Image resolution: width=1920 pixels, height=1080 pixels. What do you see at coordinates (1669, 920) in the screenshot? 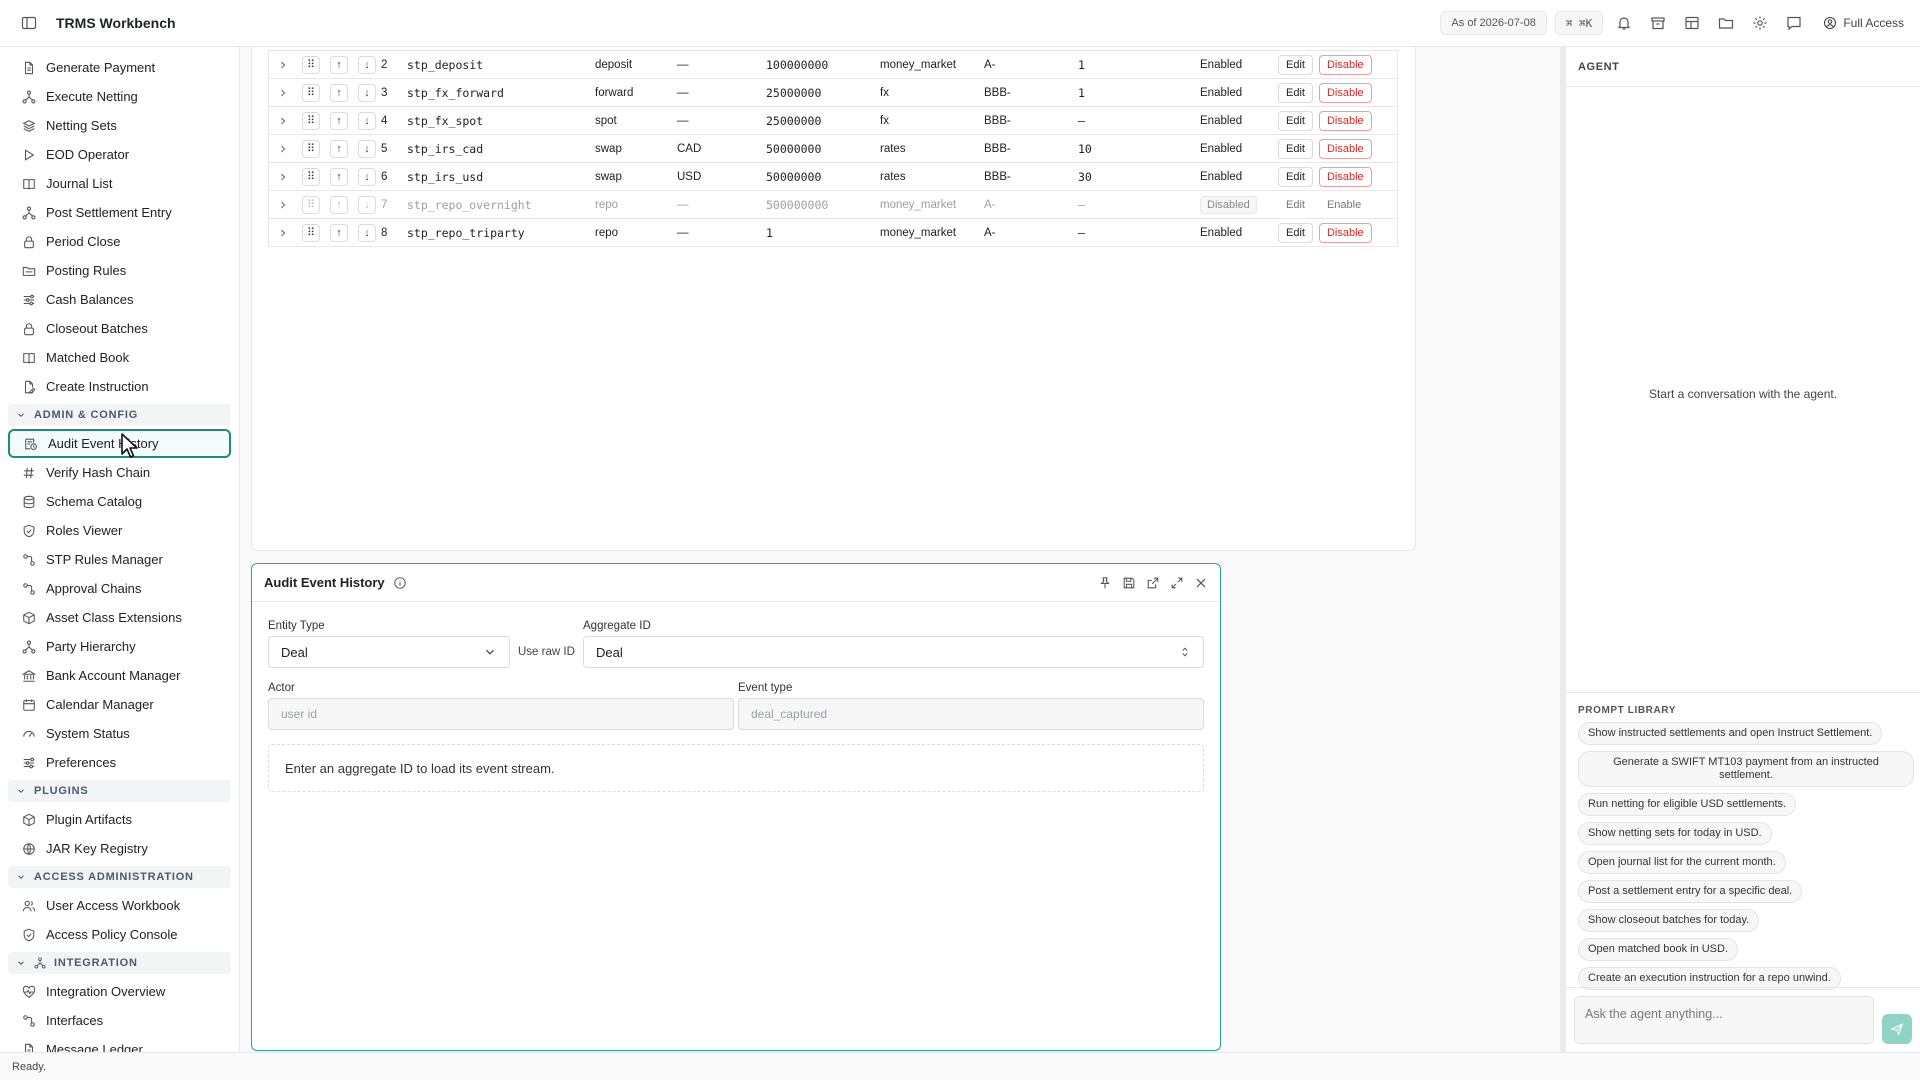
I see `prompt-chip: Show closeout batches for today.` at bounding box center [1669, 920].